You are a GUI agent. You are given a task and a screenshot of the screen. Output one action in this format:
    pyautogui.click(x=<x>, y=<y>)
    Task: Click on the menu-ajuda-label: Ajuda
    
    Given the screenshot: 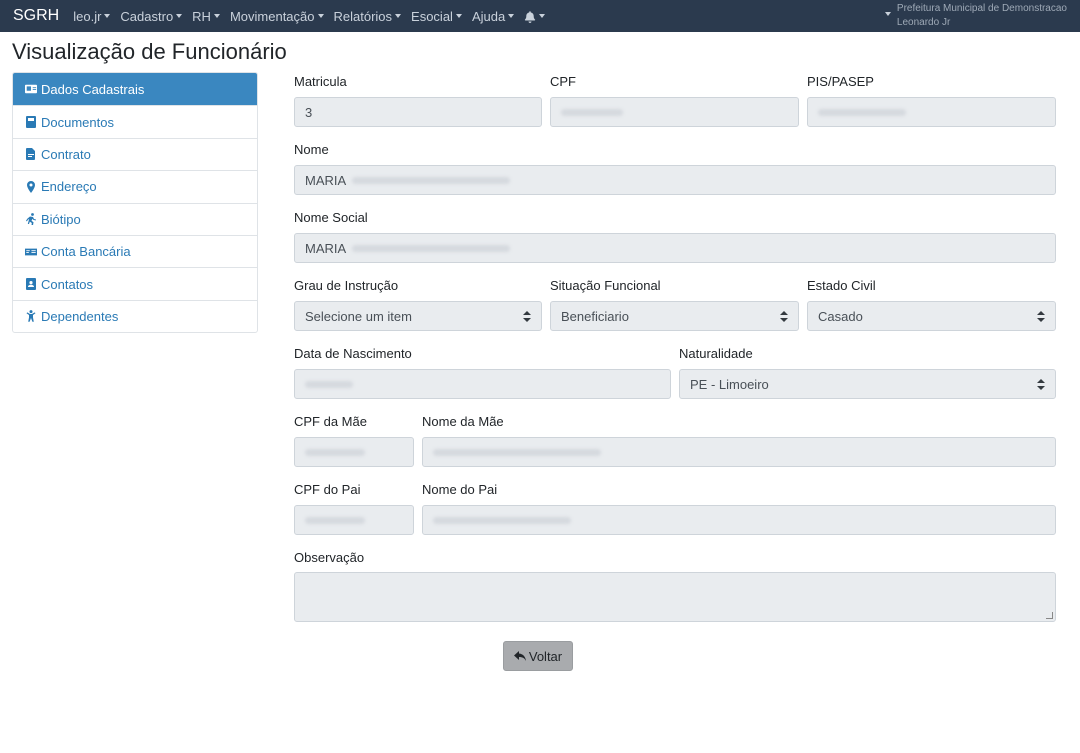 What is the action you would take?
    pyautogui.click(x=488, y=16)
    